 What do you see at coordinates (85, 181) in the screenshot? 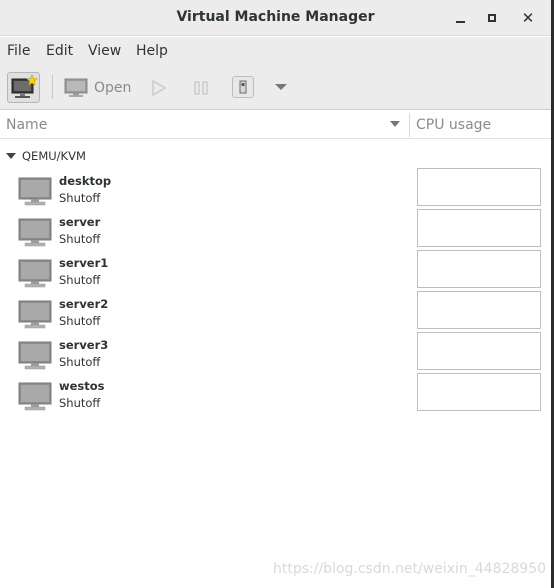
I see `vm-name: desktop` at bounding box center [85, 181].